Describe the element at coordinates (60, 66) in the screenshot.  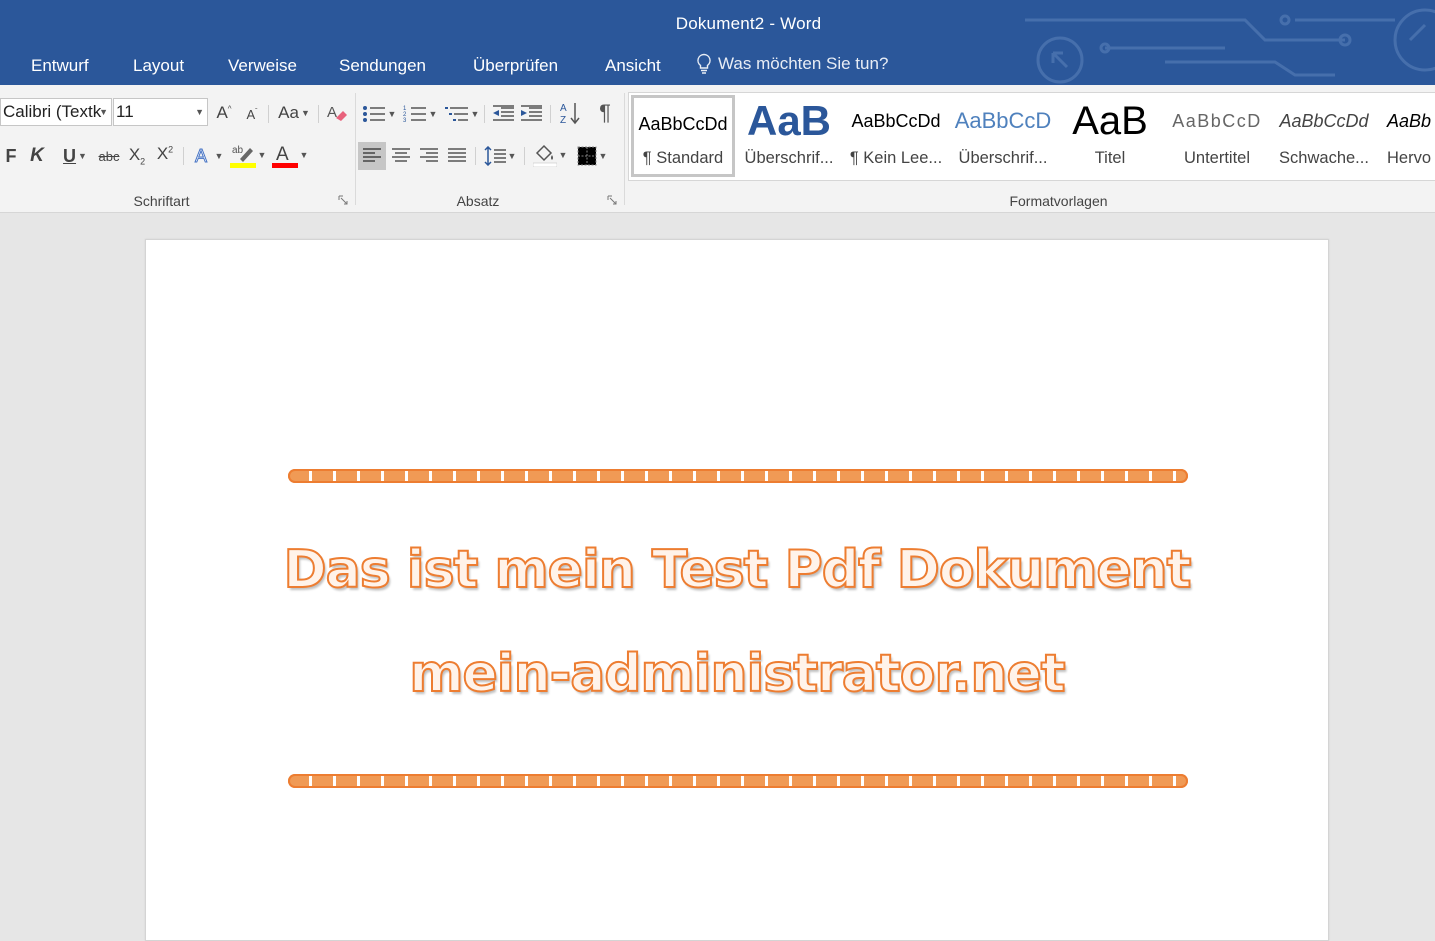
I see `tab-entwurf: Entwurf` at that location.